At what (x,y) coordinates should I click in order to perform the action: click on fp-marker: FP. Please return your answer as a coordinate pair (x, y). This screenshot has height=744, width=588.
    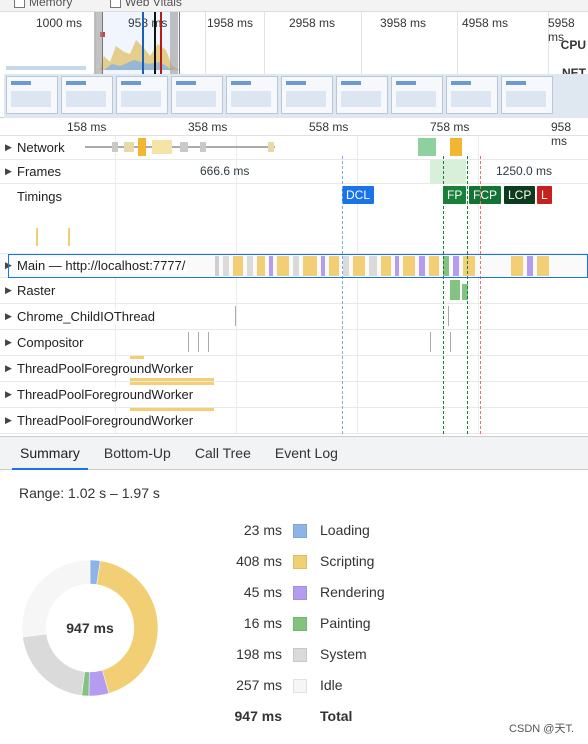
    Looking at the image, I should click on (455, 195).